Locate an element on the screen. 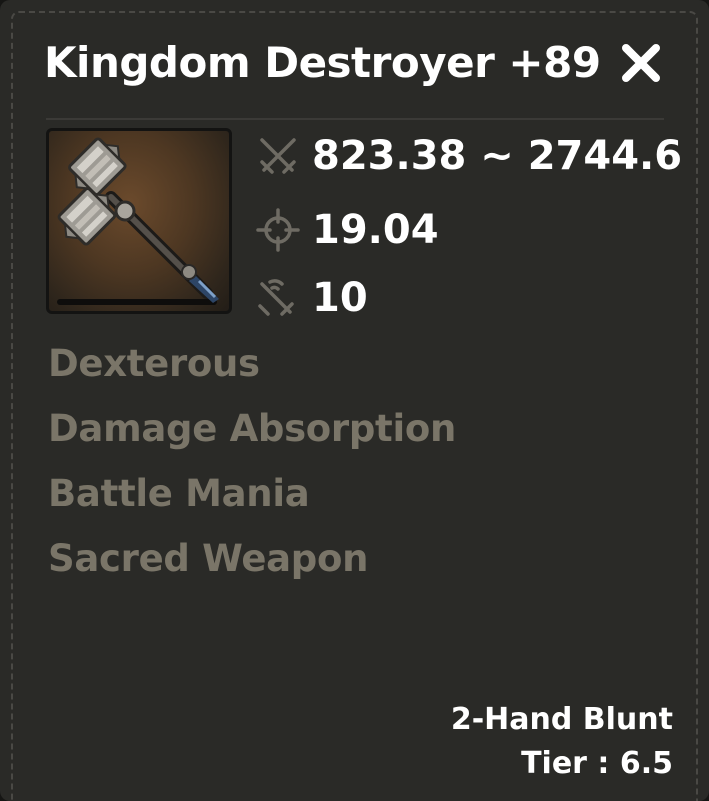 The width and height of the screenshot is (709, 801). close-button is located at coordinates (641, 63).